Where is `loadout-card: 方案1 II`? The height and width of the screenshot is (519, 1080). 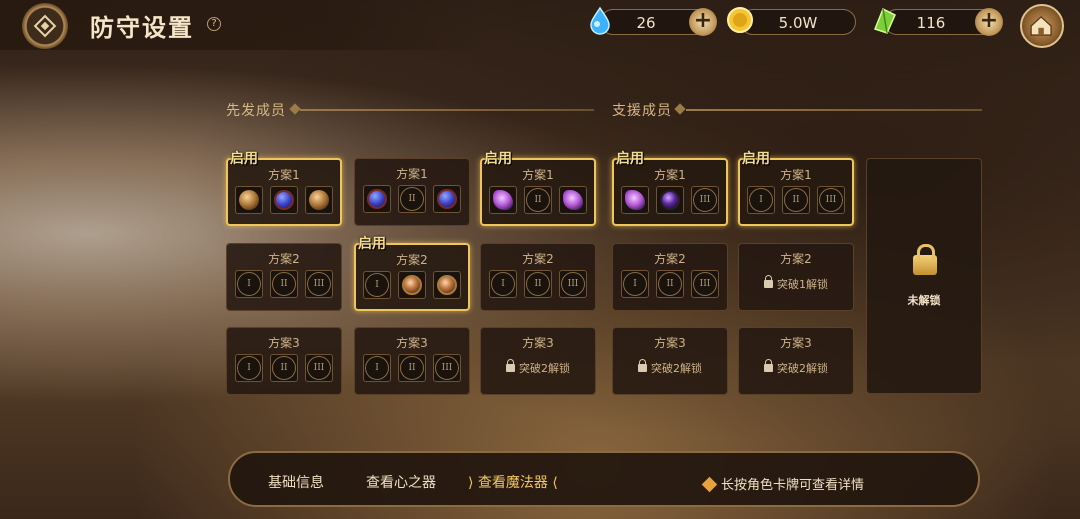 loadout-card: 方案1 II is located at coordinates (412, 192).